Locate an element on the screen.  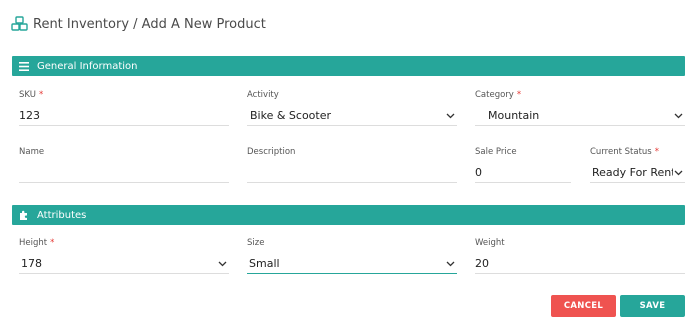
weight-input: 20 is located at coordinates (580, 264).